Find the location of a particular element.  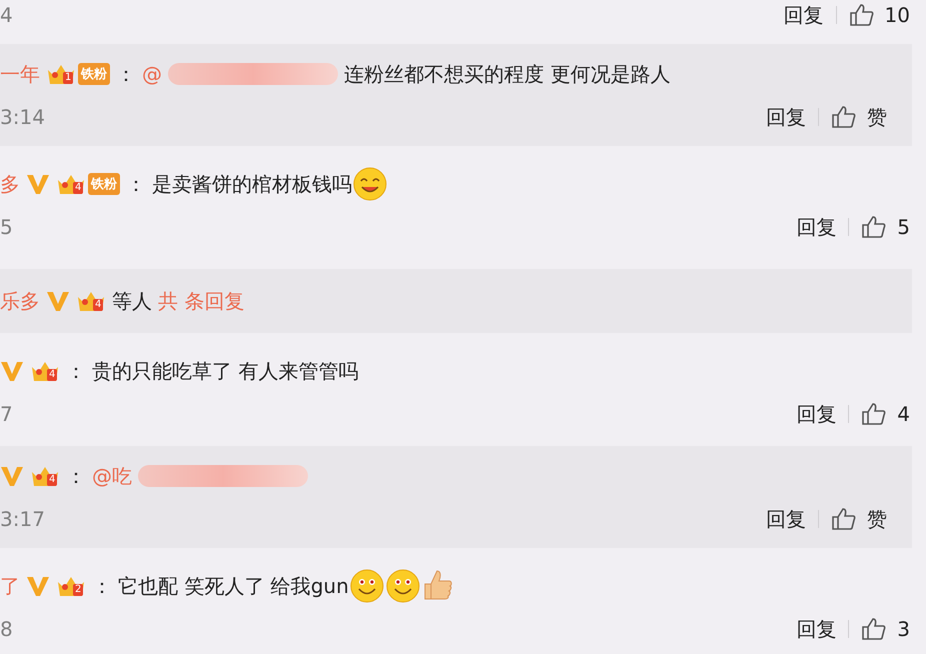

like-button: 4 is located at coordinates (885, 414).